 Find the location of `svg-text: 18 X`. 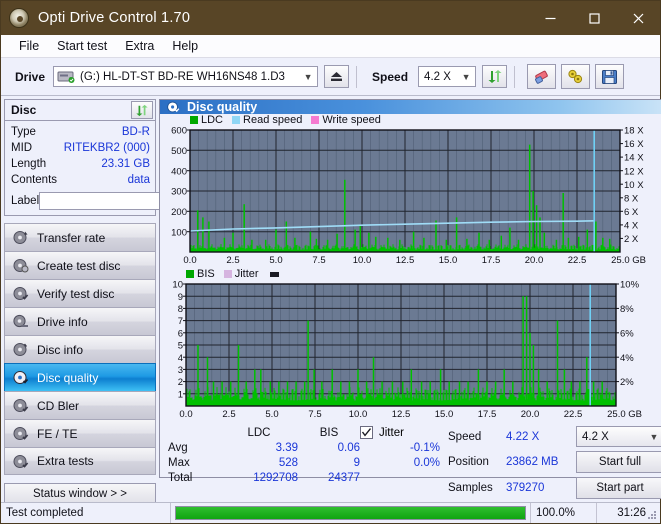

svg-text: 18 X is located at coordinates (634, 131).